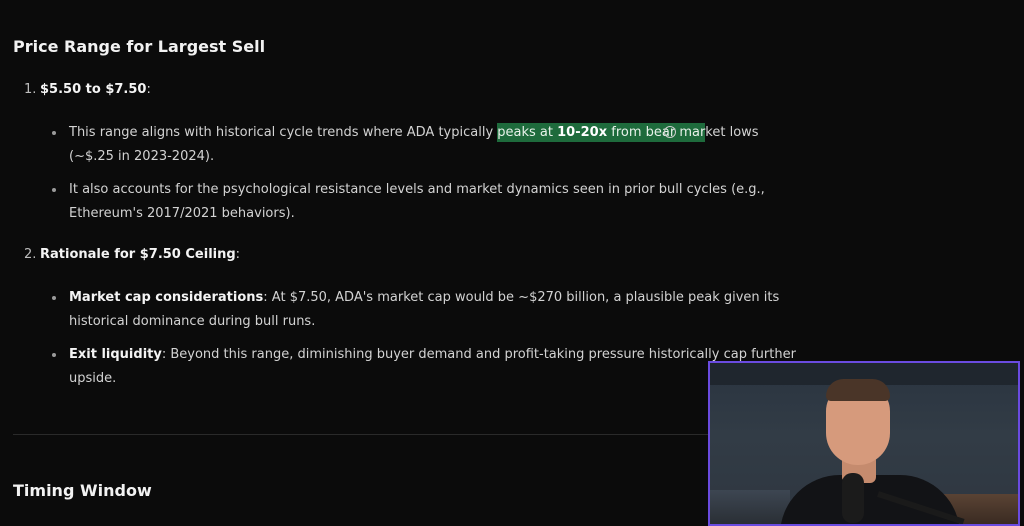 This screenshot has width=1024, height=526. What do you see at coordinates (138, 254) in the screenshot?
I see `item-label: Rationale for $7.50 Ceiling` at bounding box center [138, 254].